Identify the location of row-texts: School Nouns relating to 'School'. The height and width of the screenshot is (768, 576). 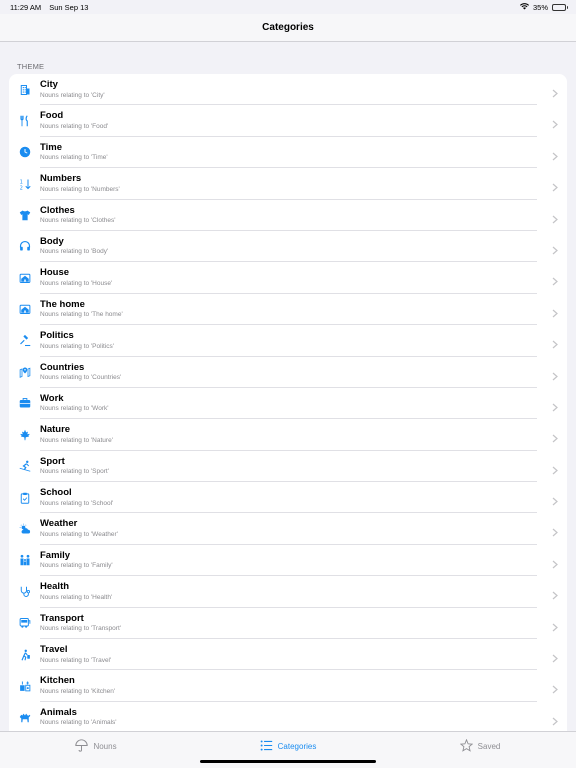
(288, 500).